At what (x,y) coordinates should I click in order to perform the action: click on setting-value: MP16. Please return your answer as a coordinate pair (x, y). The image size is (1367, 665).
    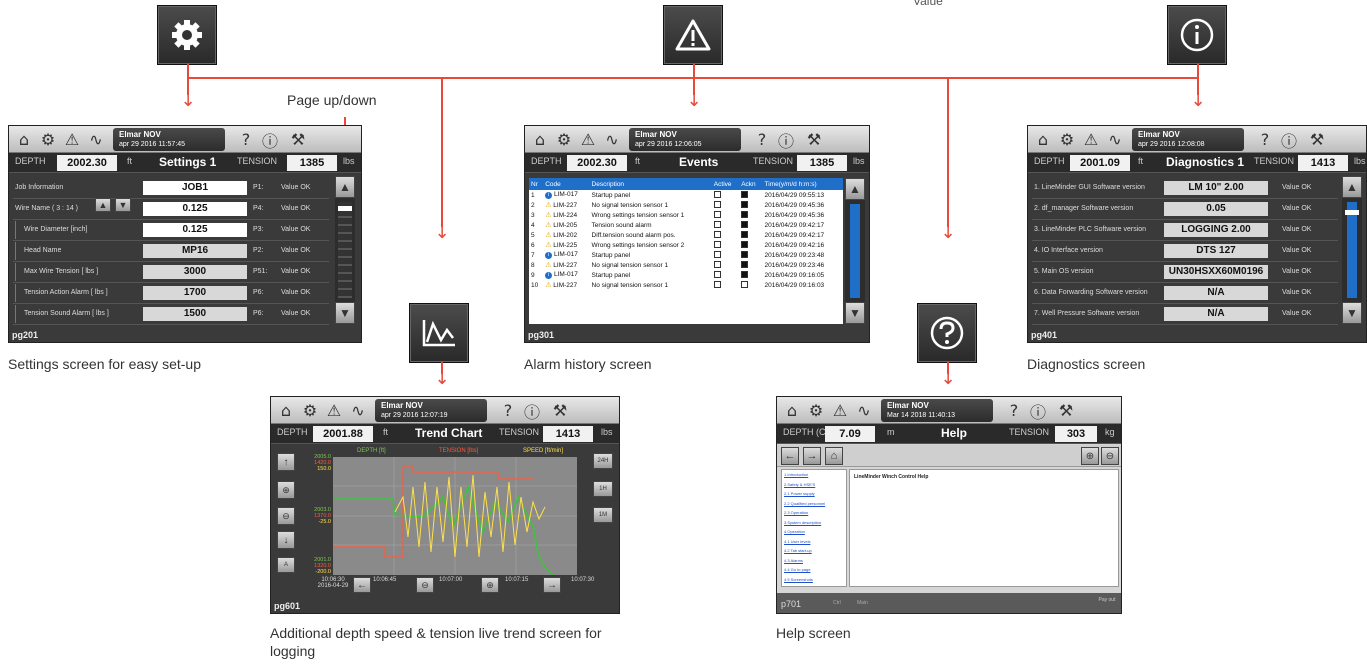
    Looking at the image, I should click on (195, 251).